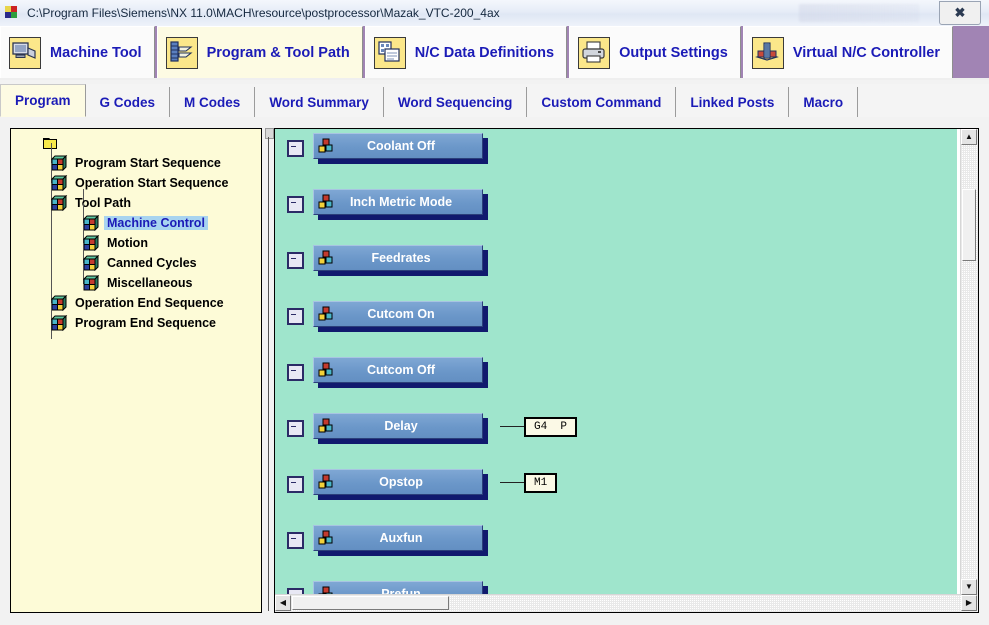 The width and height of the screenshot is (989, 625). I want to click on block-body: Cutcom Off, so click(398, 370).